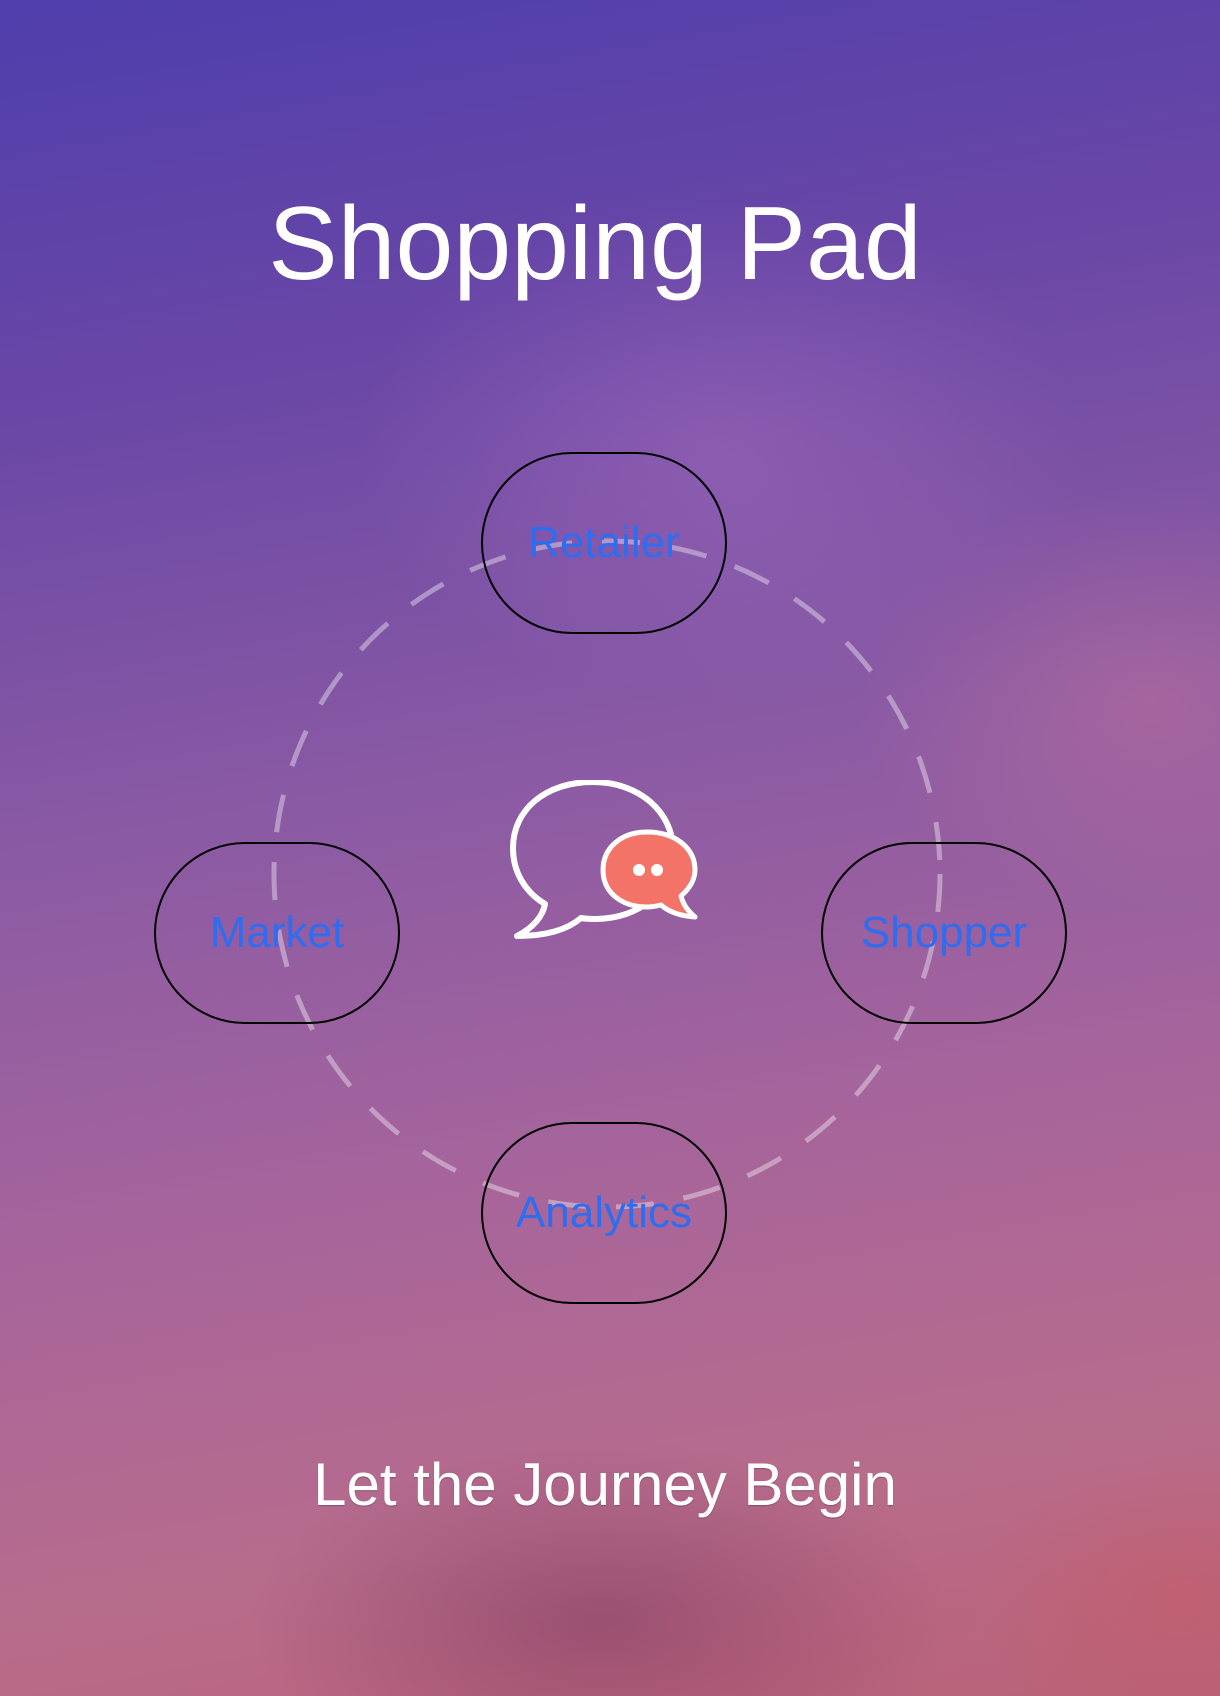 The width and height of the screenshot is (1220, 1696). What do you see at coordinates (604, 859) in the screenshot?
I see `chat-bubbles-icon` at bounding box center [604, 859].